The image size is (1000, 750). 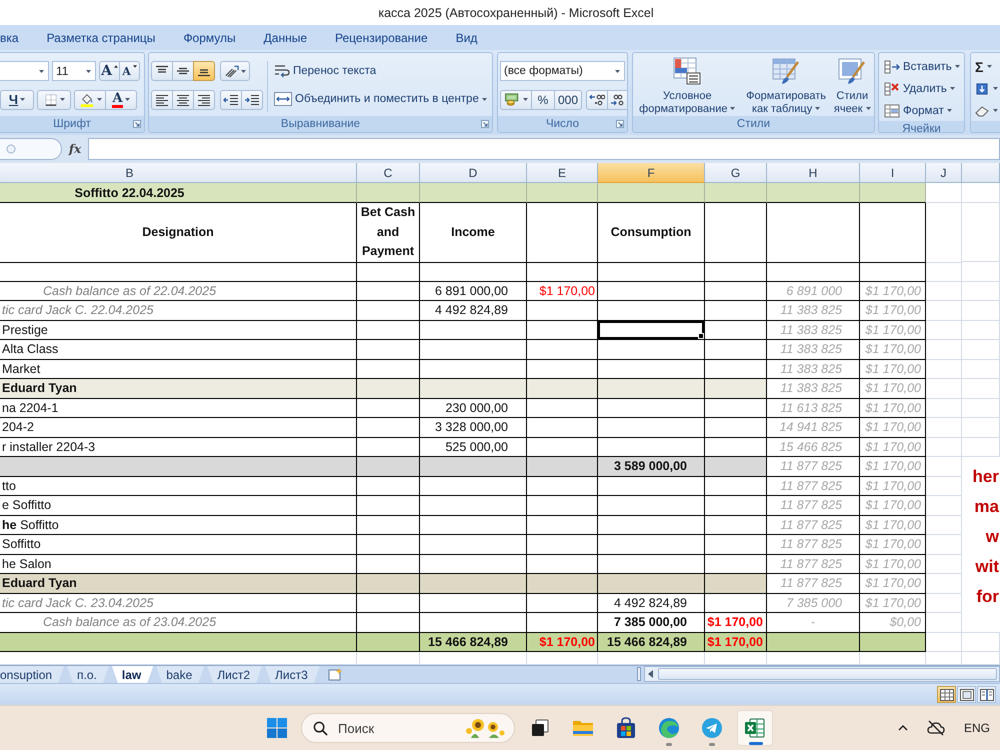 I want to click on four-squares-icon, so click(x=277, y=728).